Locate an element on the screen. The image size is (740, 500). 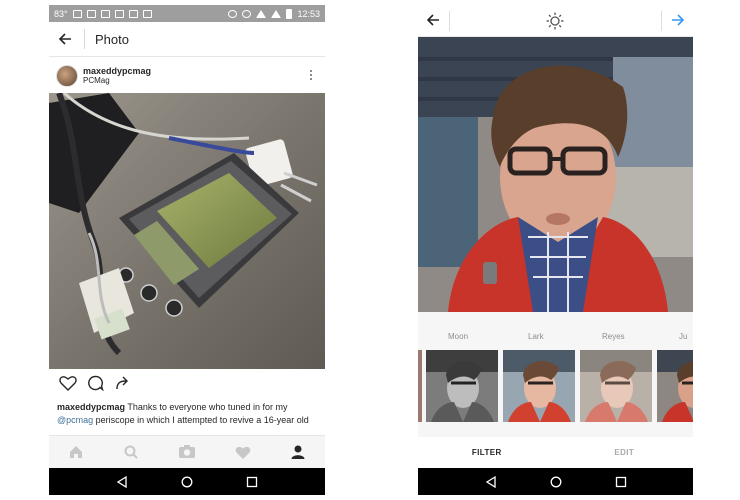
upload-notification-icon is located at coordinates (119, 13).